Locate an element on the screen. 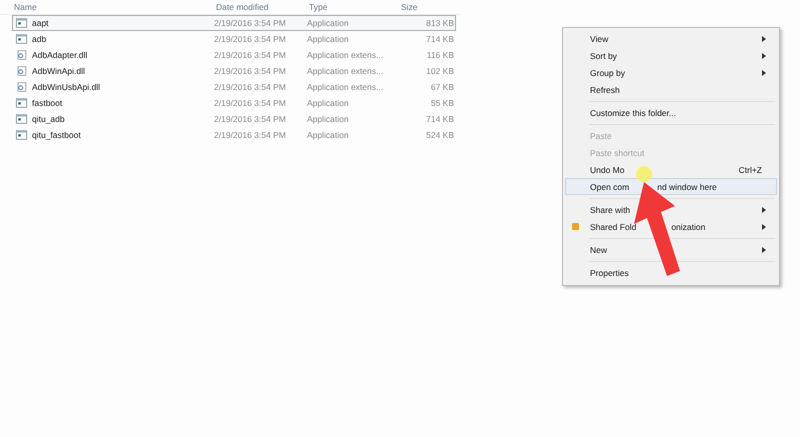  file-row: AdbWinUsbApi.dll 2/19/2016 3:54 PM Application extens... 67 KB is located at coordinates (234, 87).